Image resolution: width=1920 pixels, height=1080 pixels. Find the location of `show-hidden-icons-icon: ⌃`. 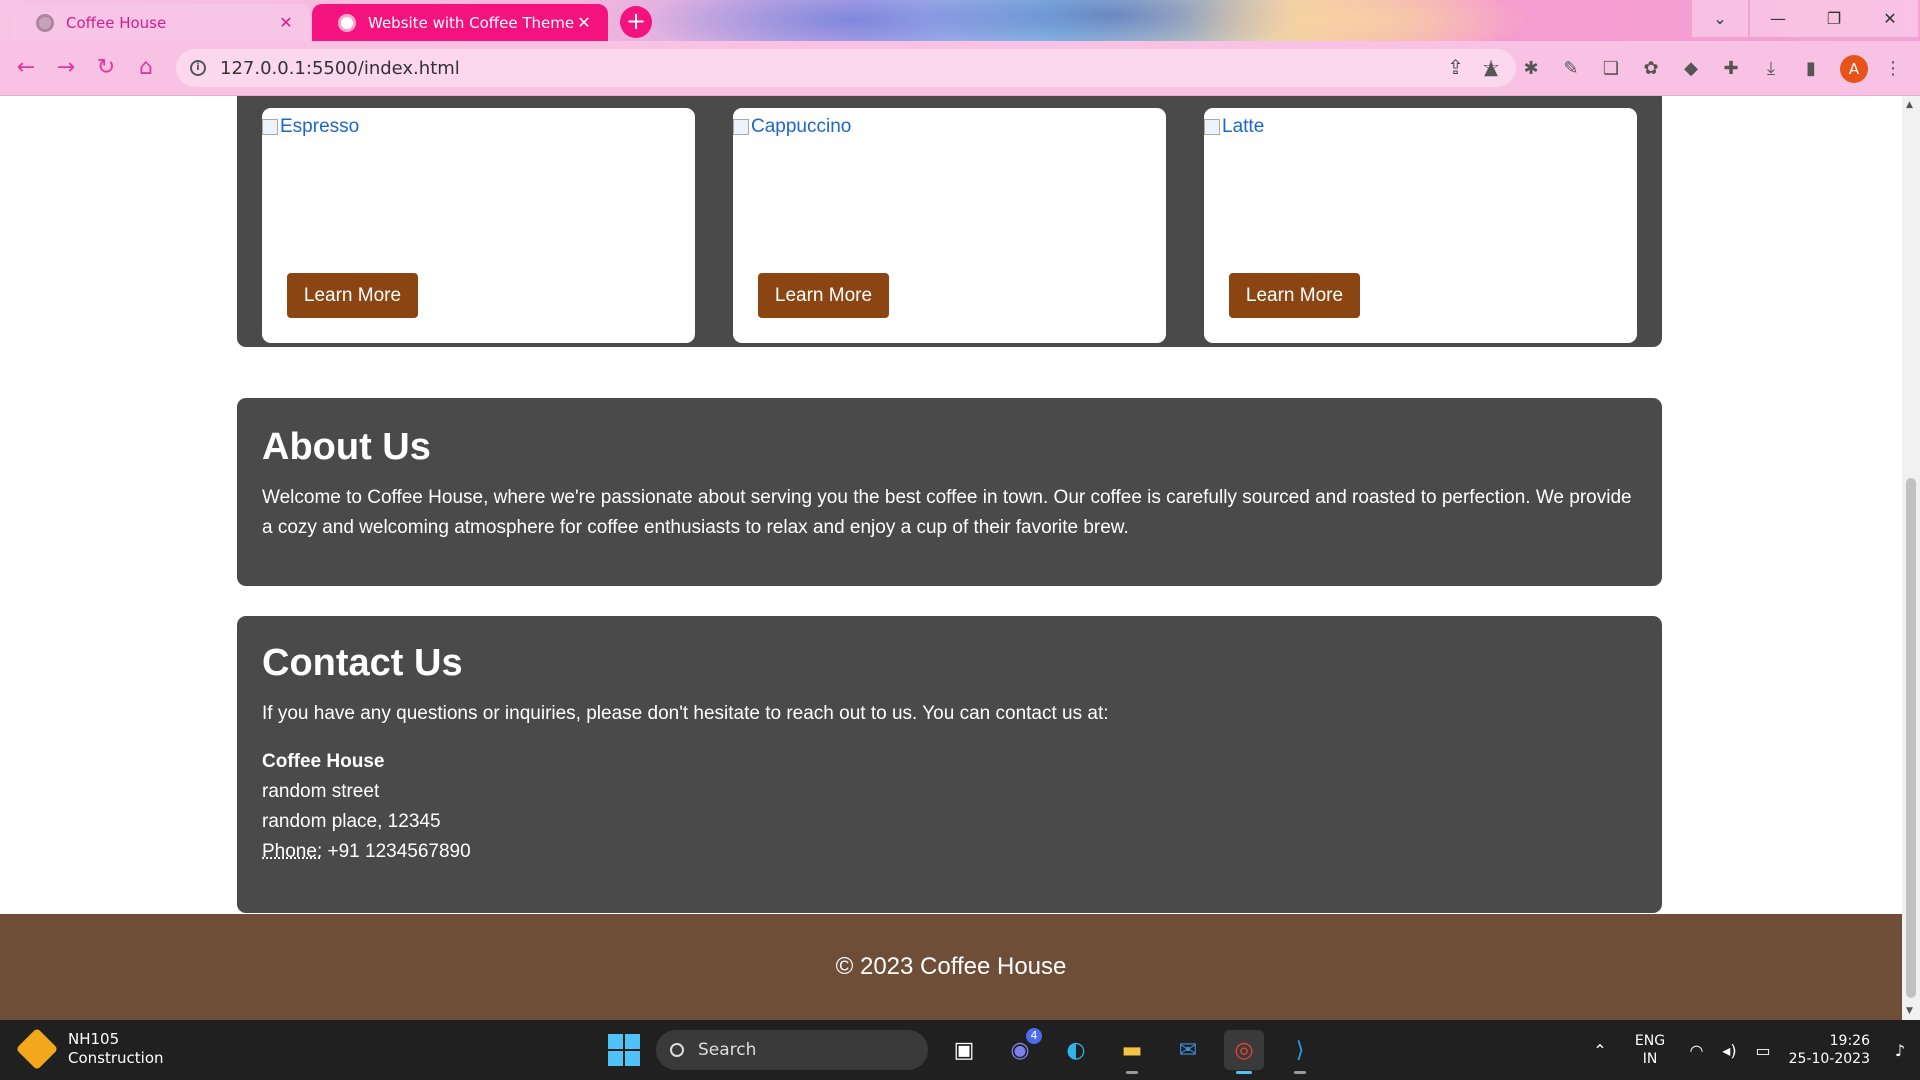

show-hidden-icons-icon: ⌃ is located at coordinates (1600, 1050).